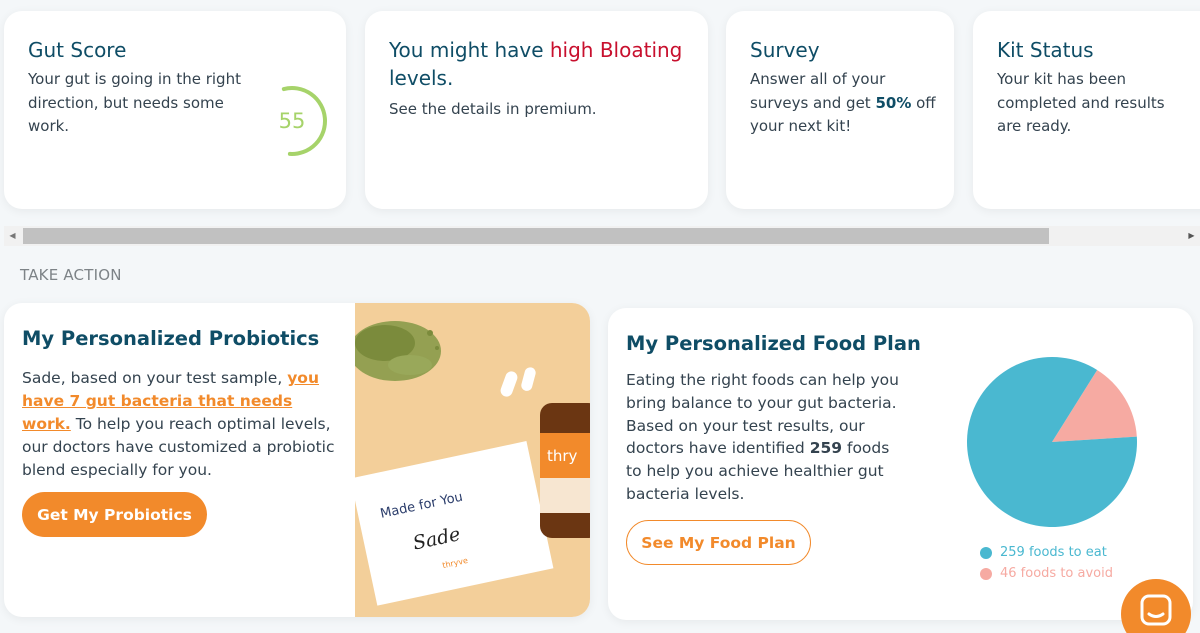  What do you see at coordinates (893, 102) in the screenshot?
I see `survey-discount: 50%` at bounding box center [893, 102].